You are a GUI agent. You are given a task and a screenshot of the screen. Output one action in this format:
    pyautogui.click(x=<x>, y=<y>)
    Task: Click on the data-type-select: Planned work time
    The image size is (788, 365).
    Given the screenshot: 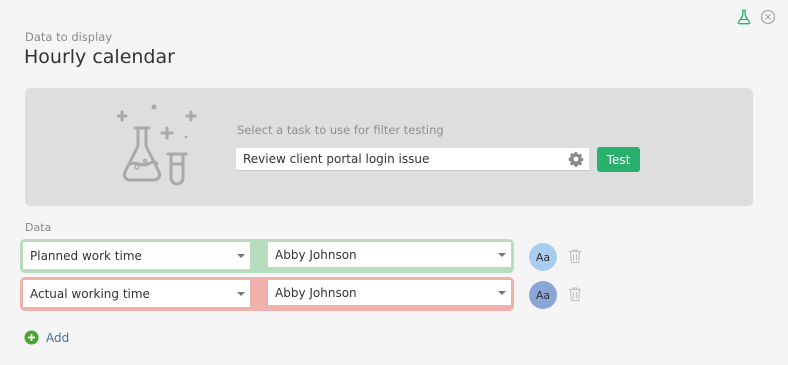 What is the action you would take?
    pyautogui.click(x=136, y=255)
    